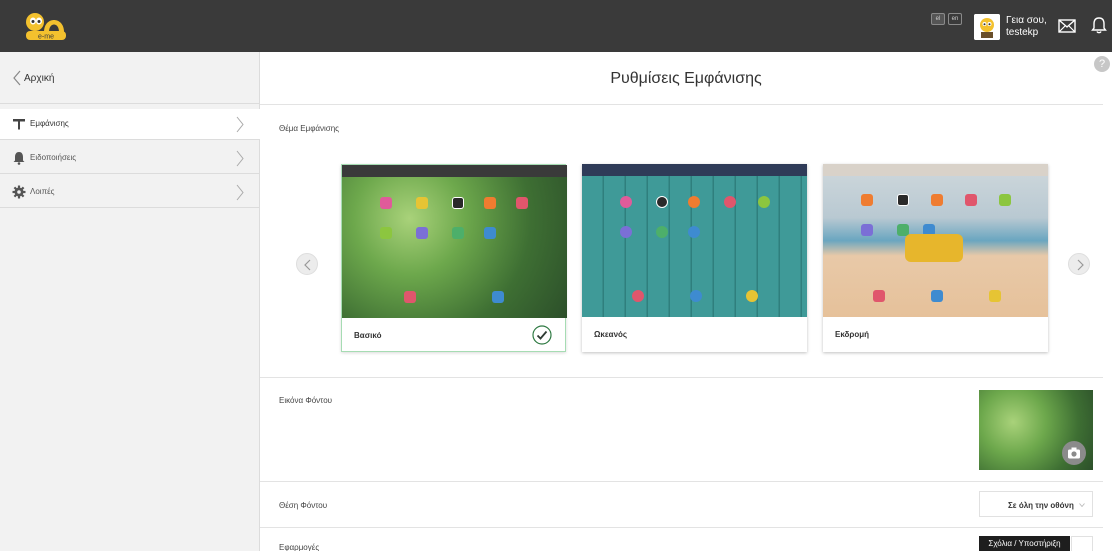 The width and height of the screenshot is (1112, 551). What do you see at coordinates (1082, 505) in the screenshot?
I see `chevron-down-icon` at bounding box center [1082, 505].